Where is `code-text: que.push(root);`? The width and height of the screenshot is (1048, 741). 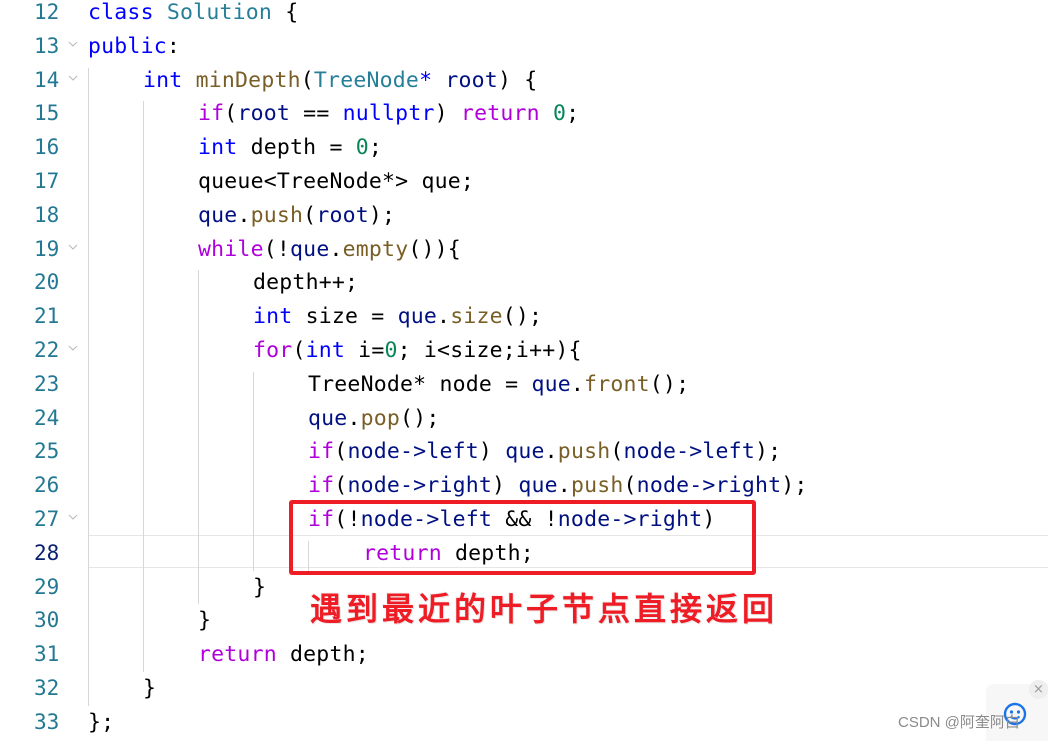
code-text: que.push(root); is located at coordinates (297, 215).